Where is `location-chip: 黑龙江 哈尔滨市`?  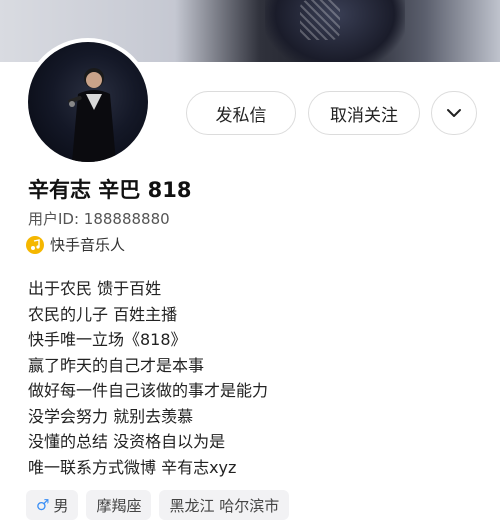
location-chip: 黑龙江 哈尔滨市 is located at coordinates (224, 505).